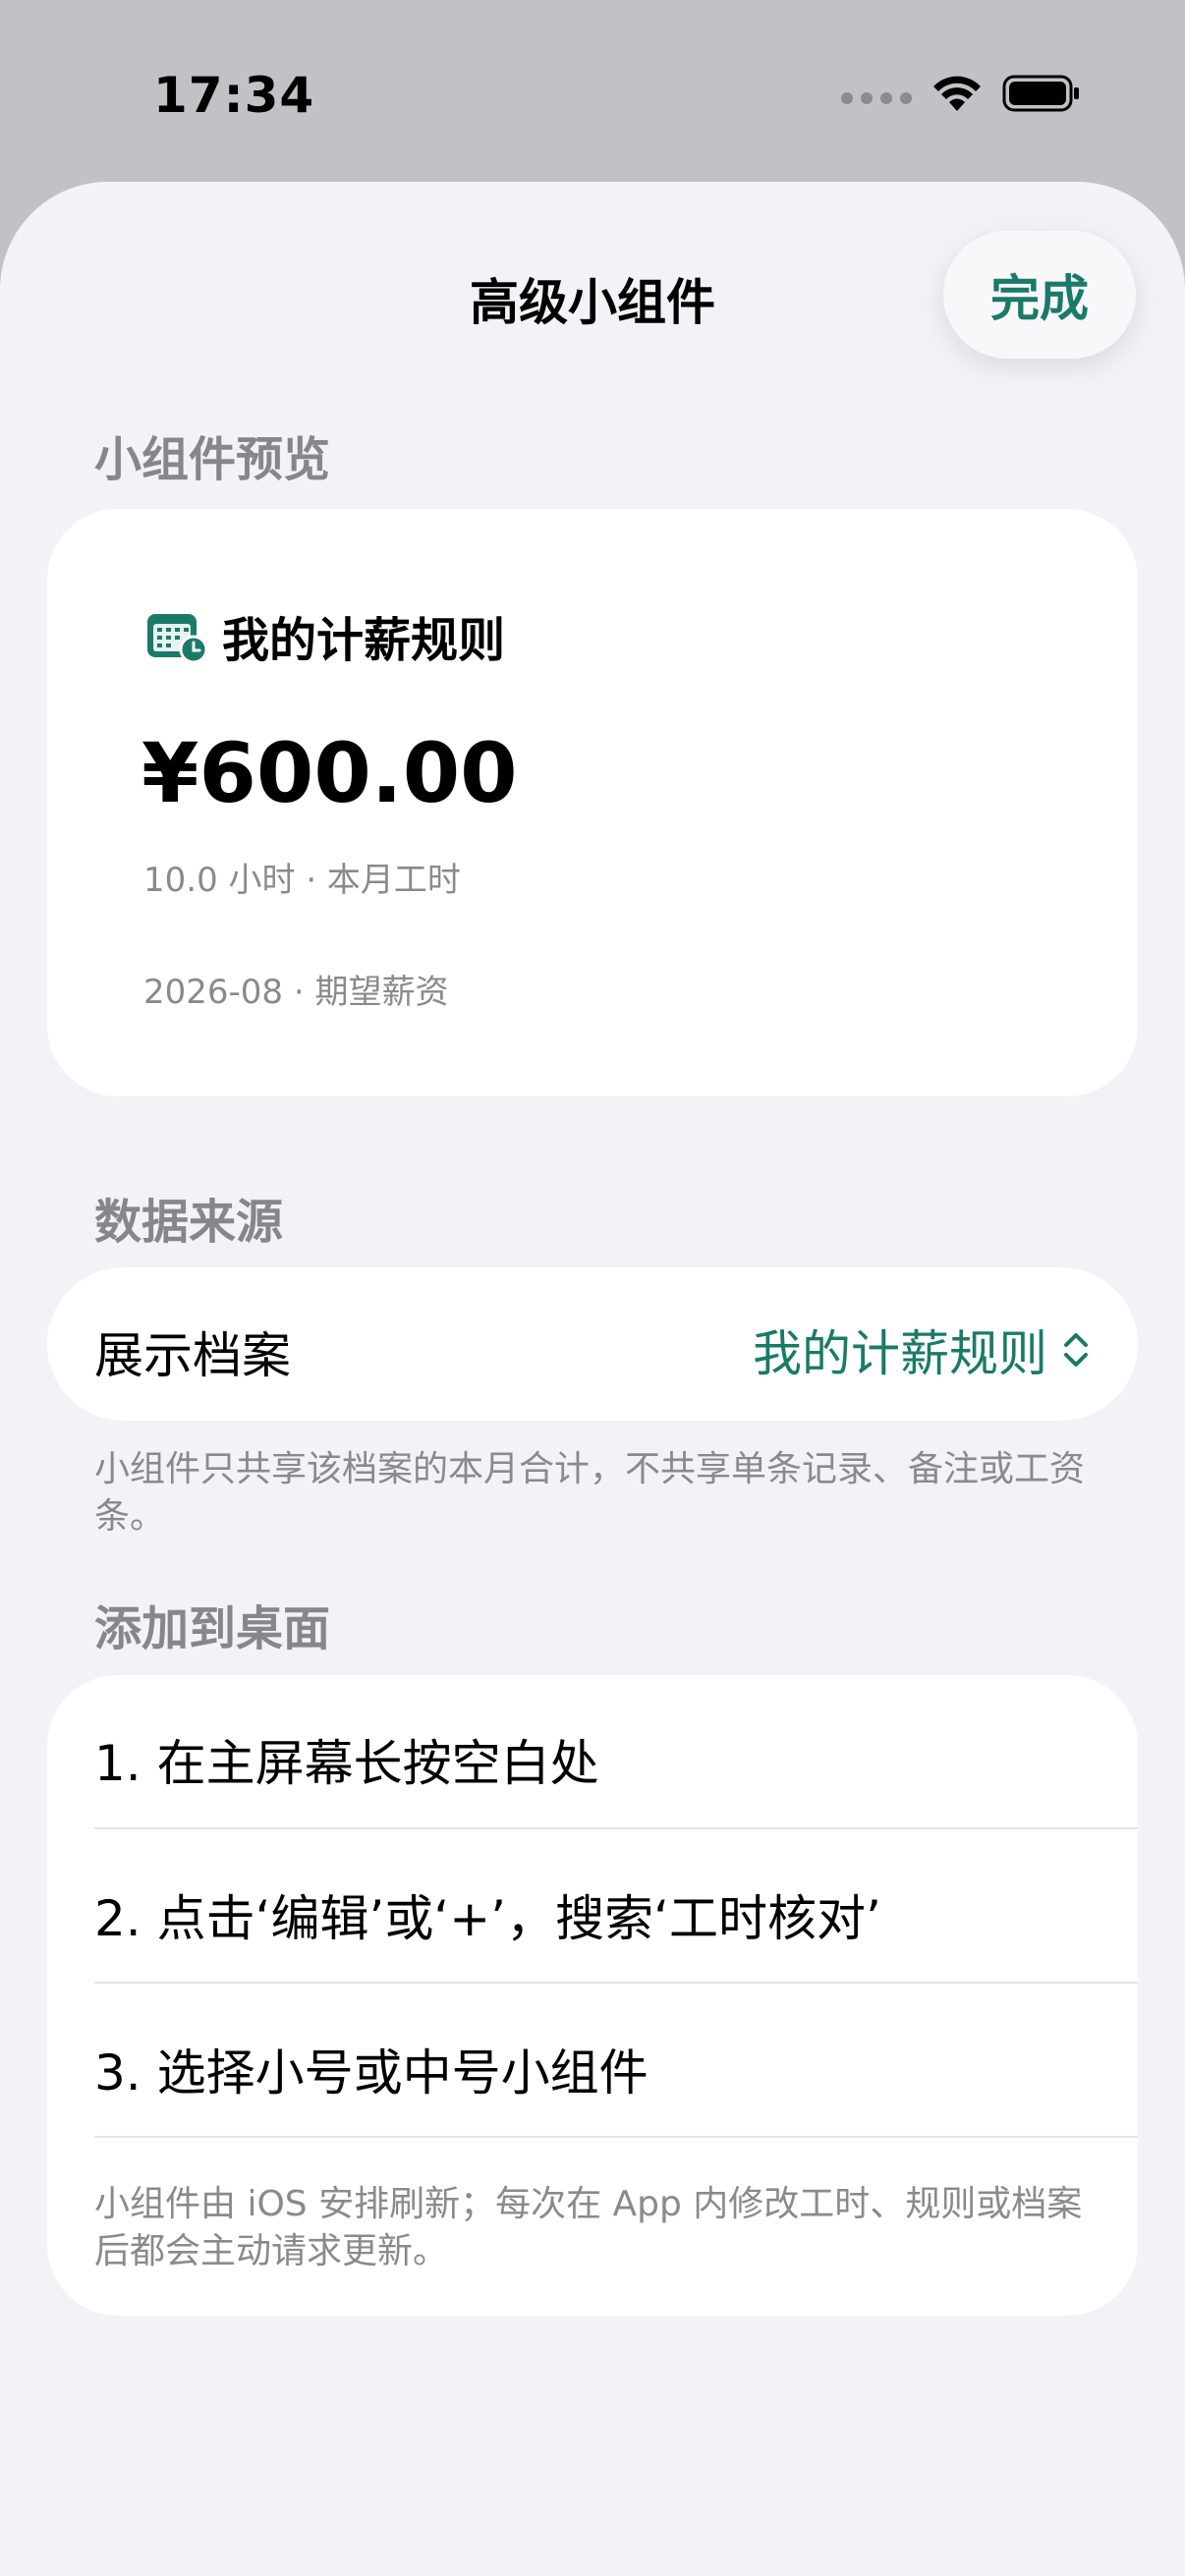 Image resolution: width=1185 pixels, height=2576 pixels. What do you see at coordinates (957, 93) in the screenshot?
I see `wifi-icon` at bounding box center [957, 93].